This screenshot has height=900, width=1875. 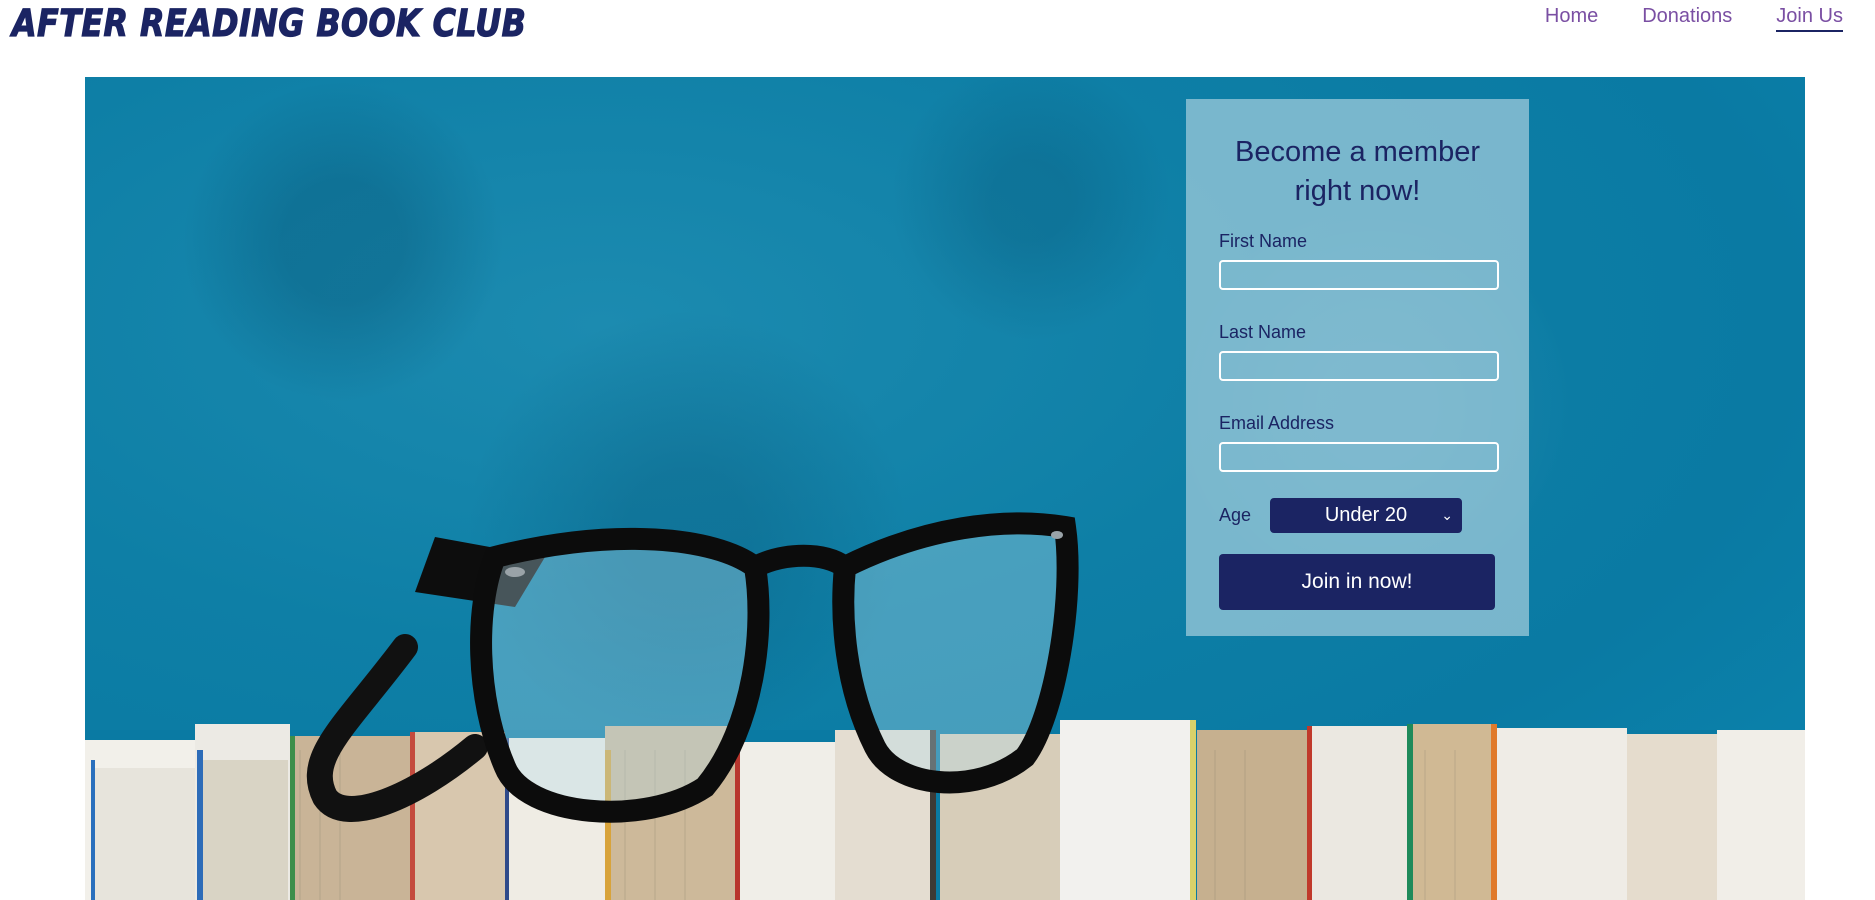 I want to click on main-nav: Home Donations Join Us, so click(x=1694, y=18).